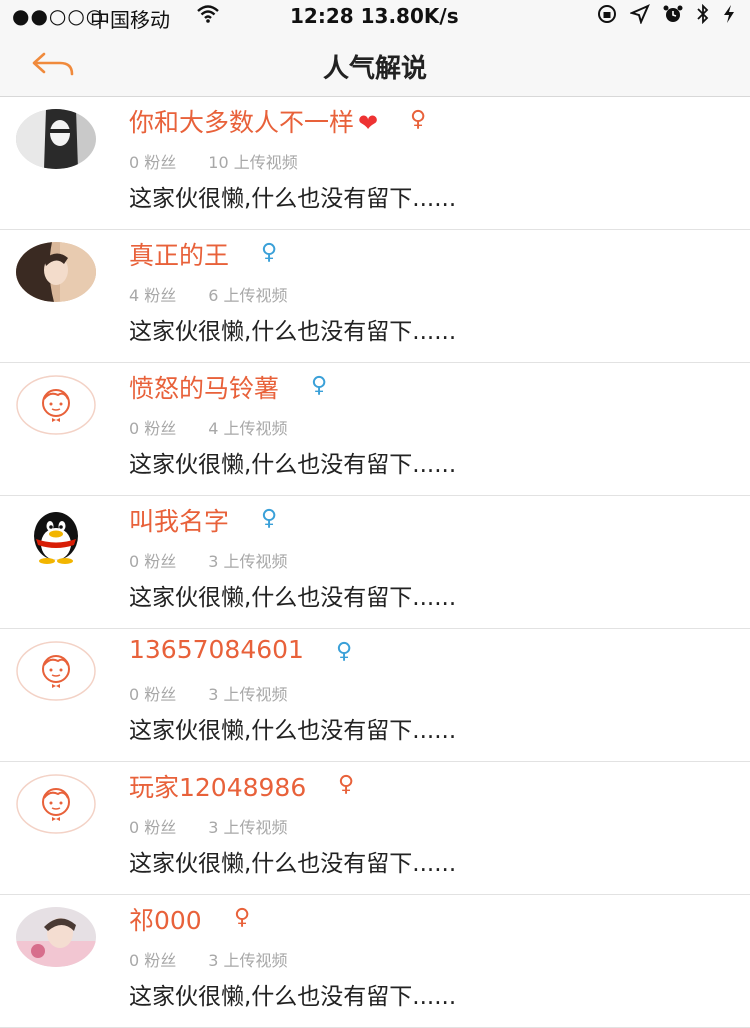 The width and height of the screenshot is (750, 1028). What do you see at coordinates (640, 14) in the screenshot?
I see `location-icon` at bounding box center [640, 14].